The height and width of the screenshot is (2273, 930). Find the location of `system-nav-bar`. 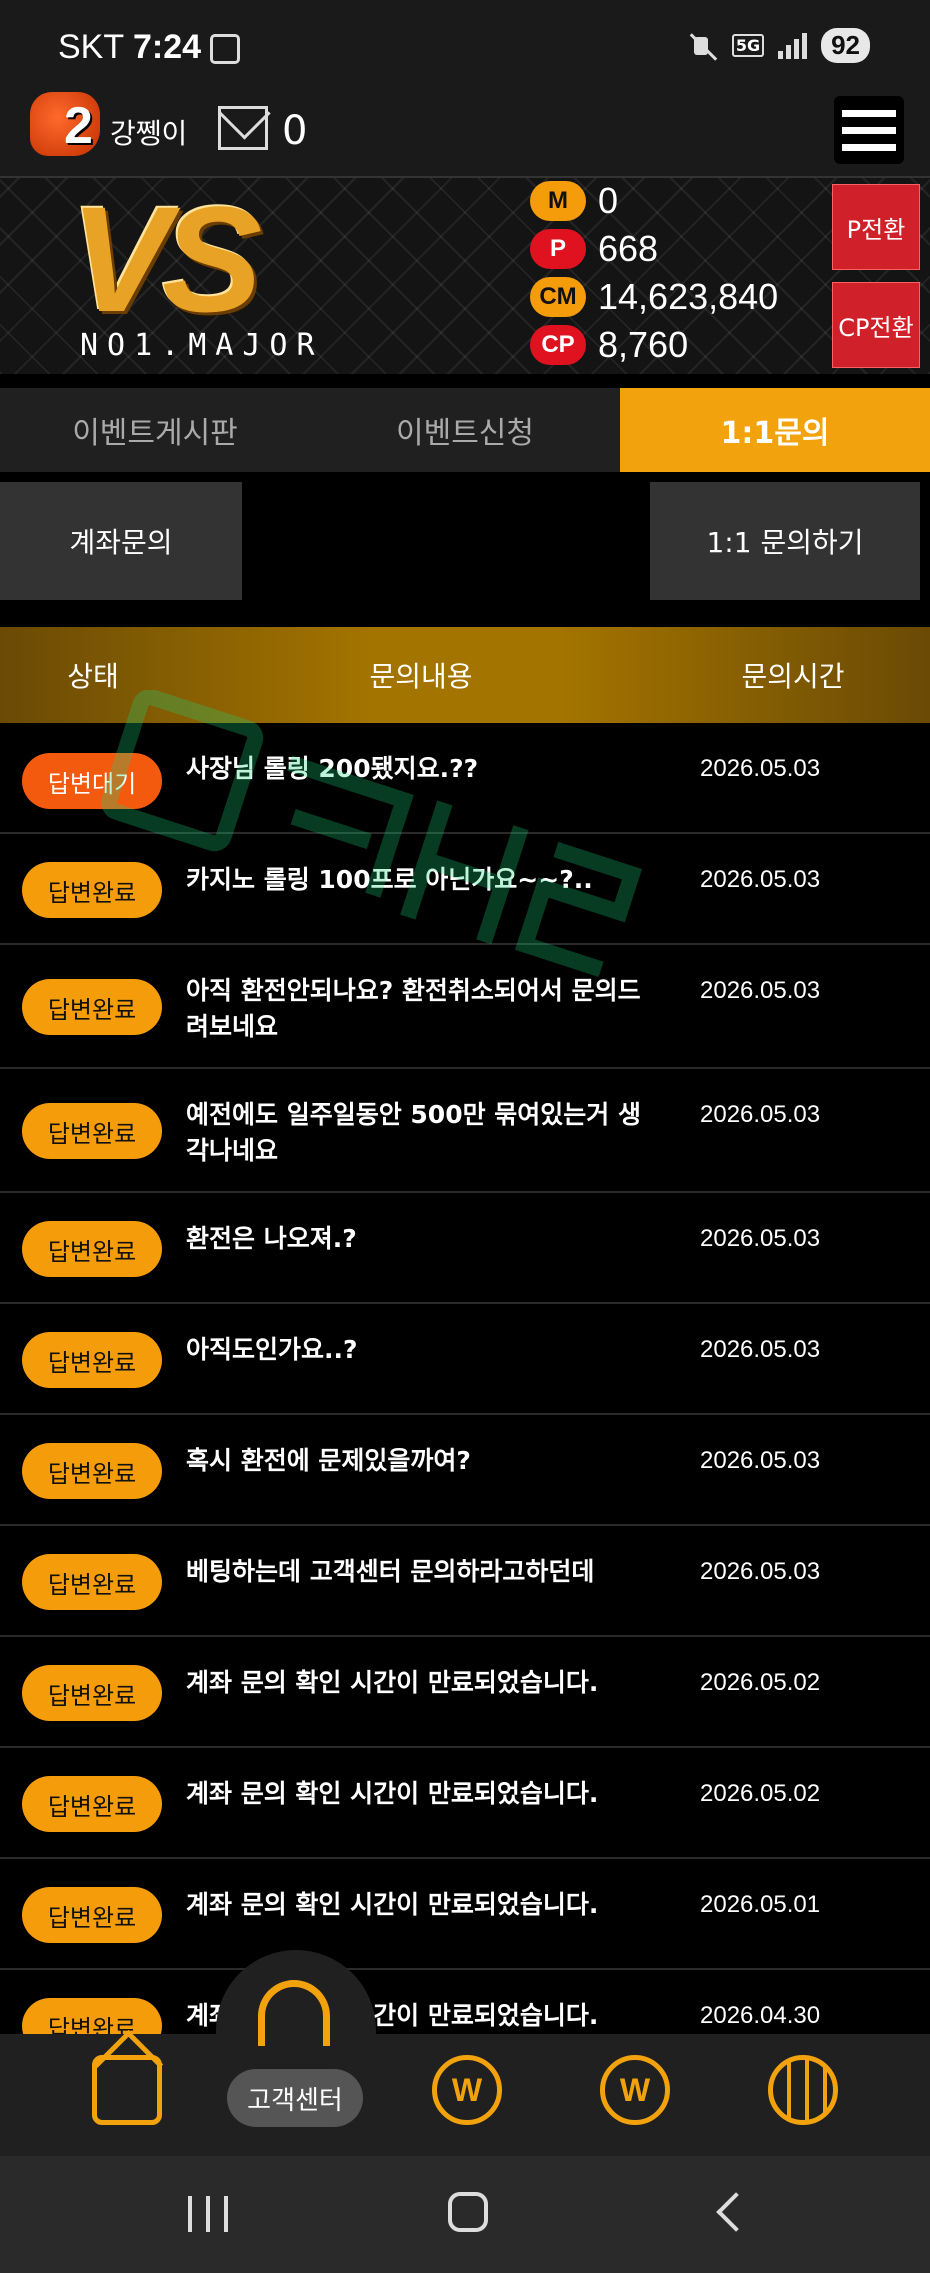

system-nav-bar is located at coordinates (465, 2214).